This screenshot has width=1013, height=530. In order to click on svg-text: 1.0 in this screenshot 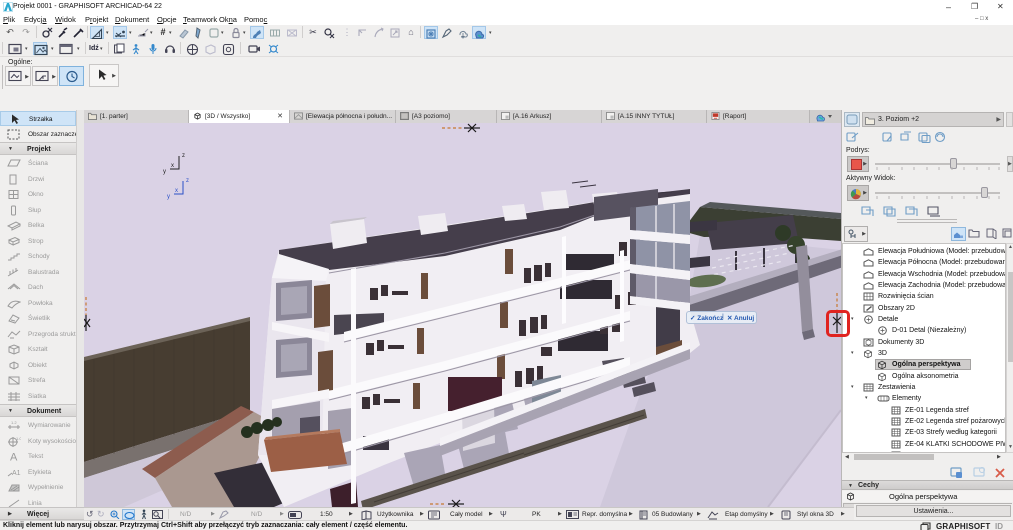, I will do `click(18, 438)`.